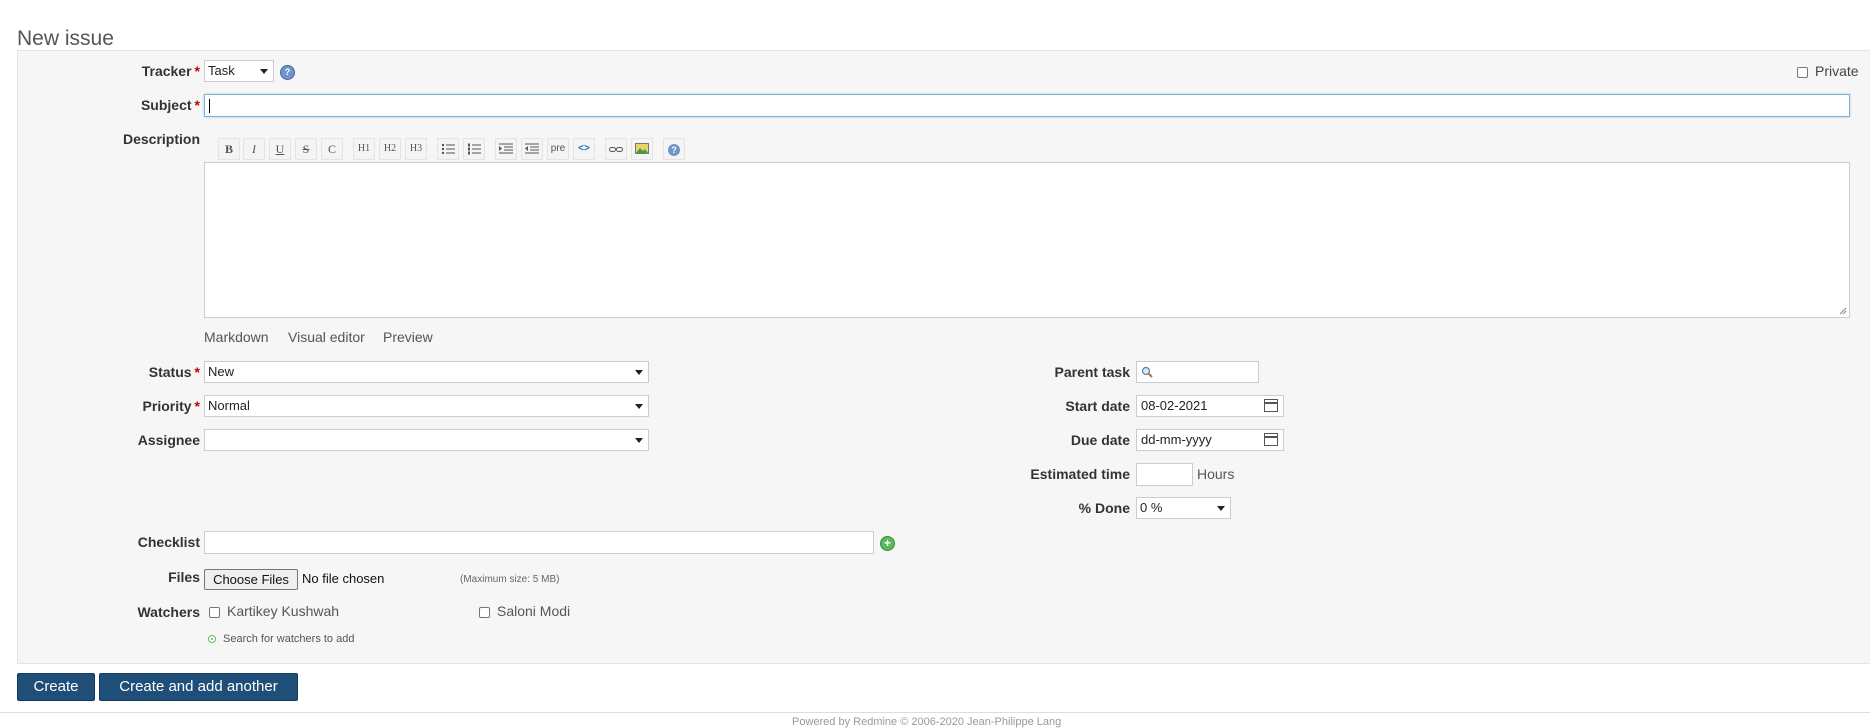 The width and height of the screenshot is (1870, 728). What do you see at coordinates (506, 149) in the screenshot?
I see `indent-icon` at bounding box center [506, 149].